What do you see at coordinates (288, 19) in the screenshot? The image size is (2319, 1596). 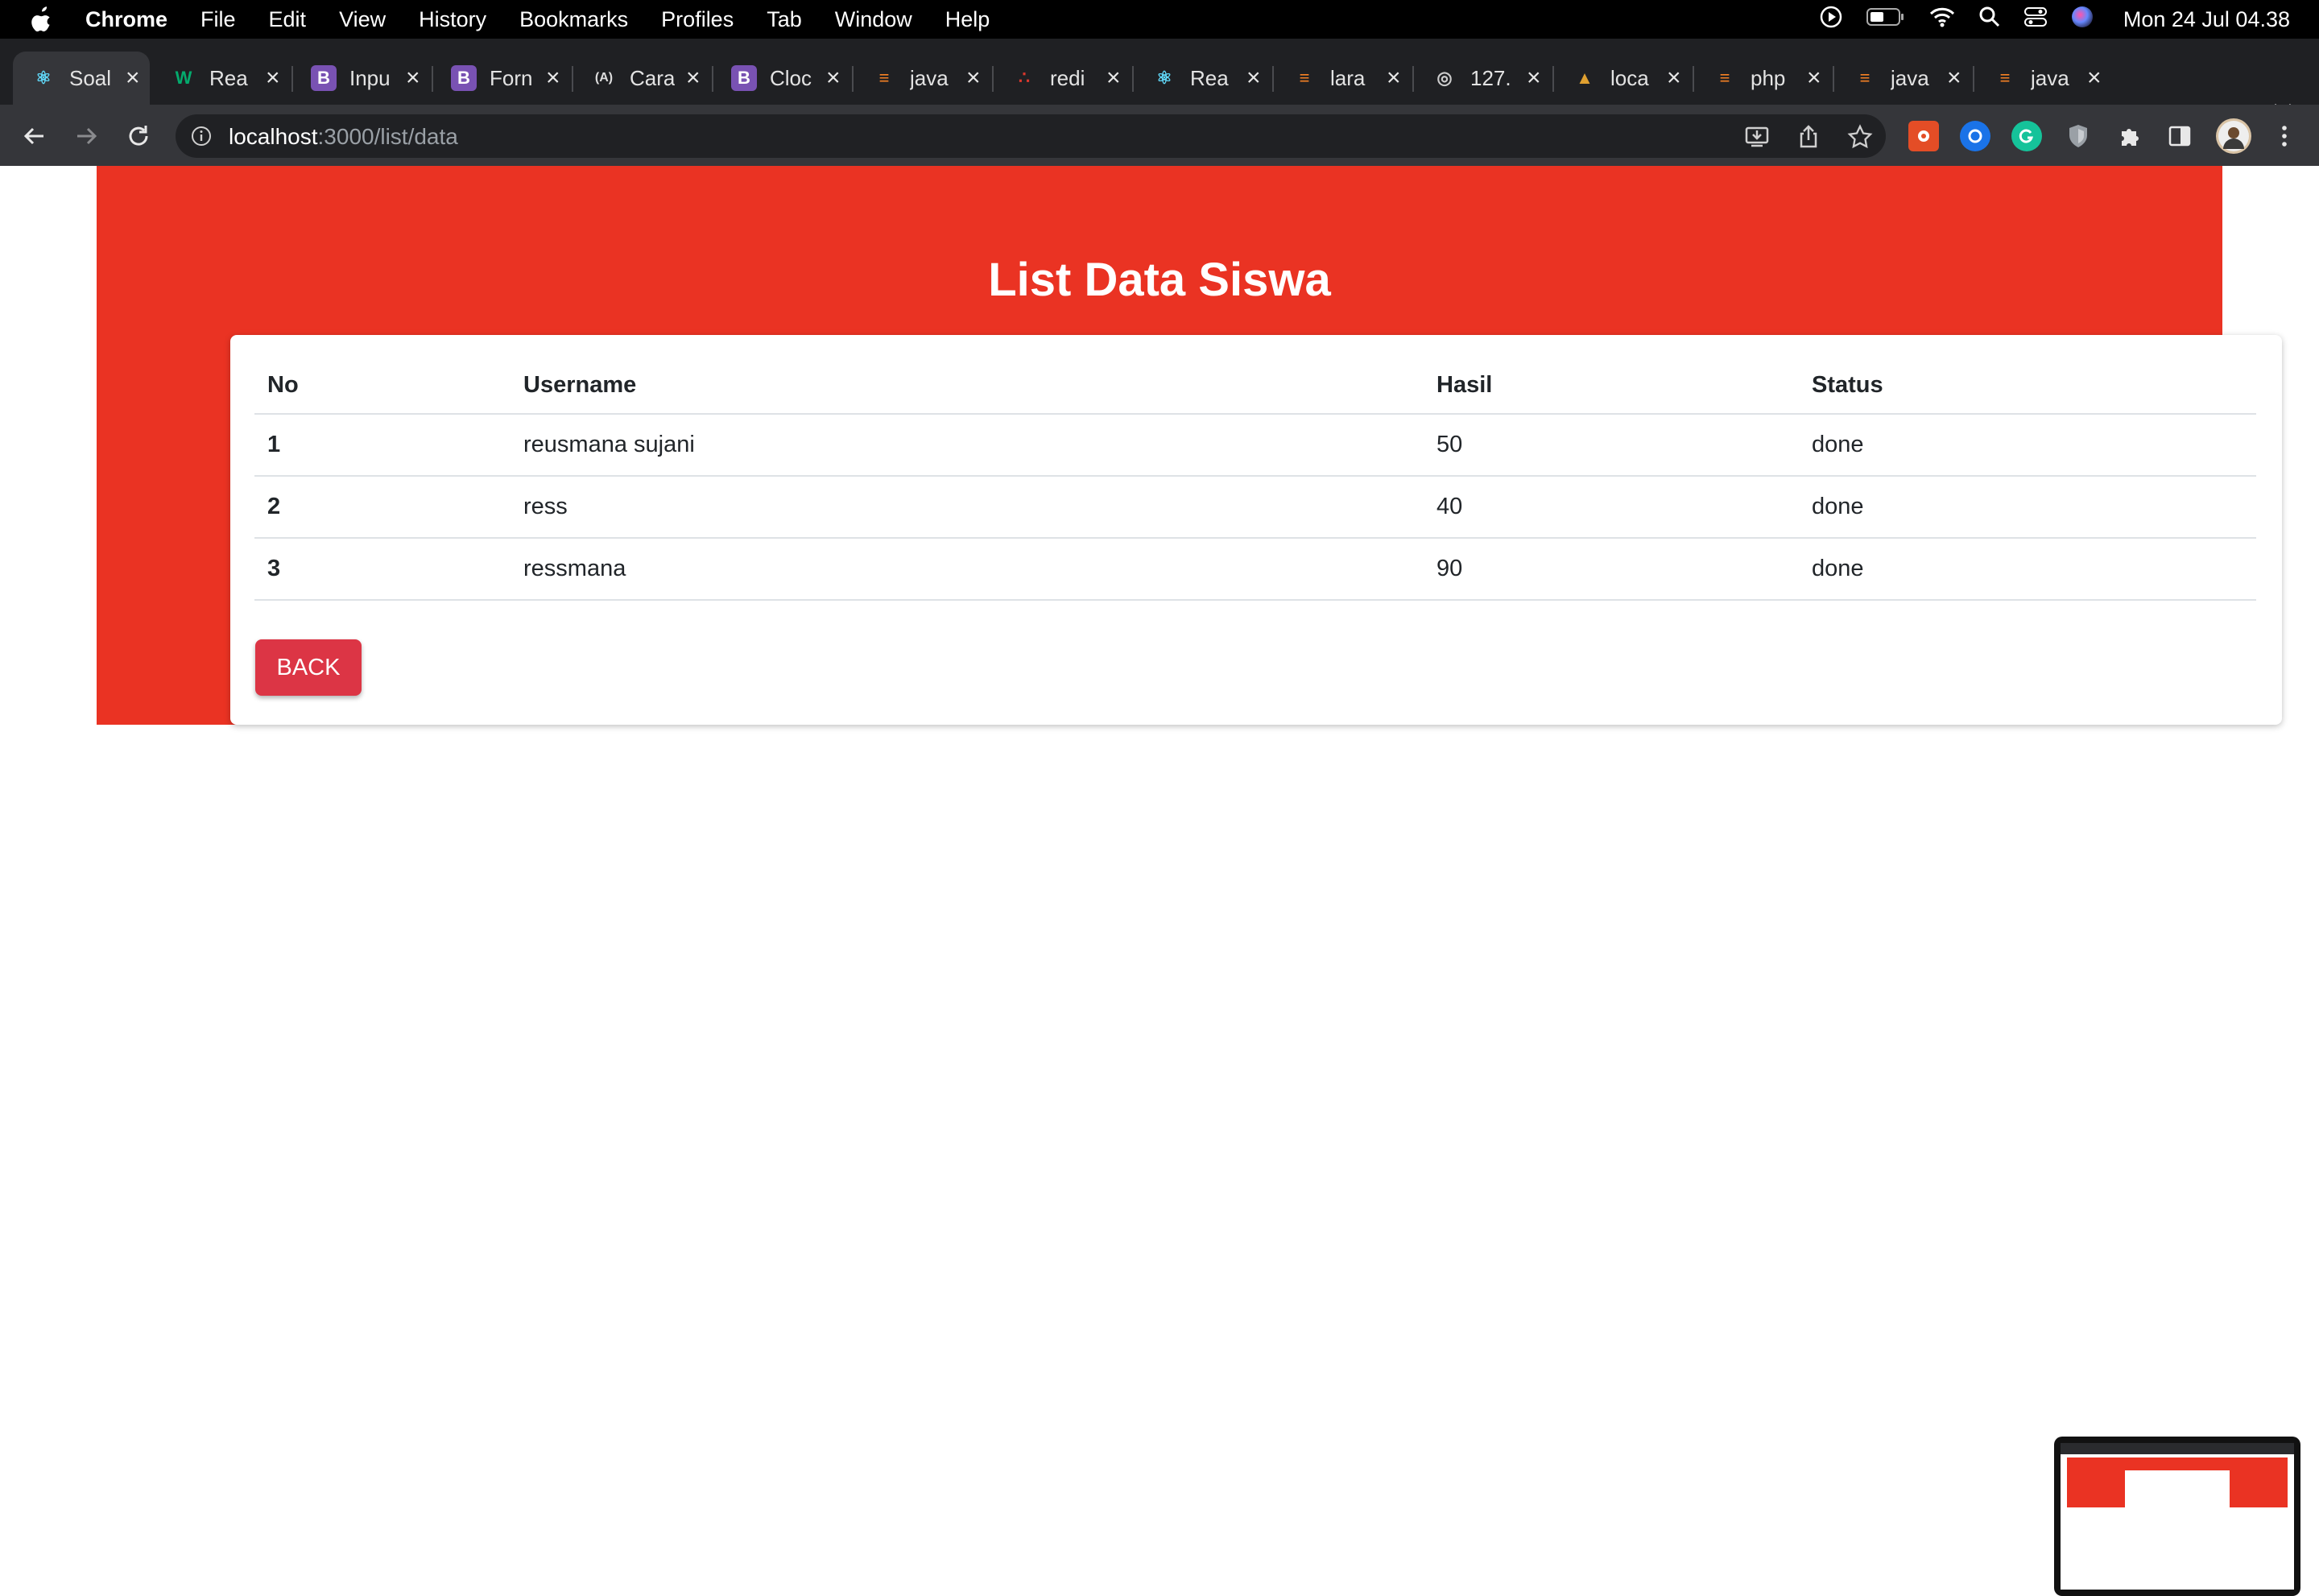 I see `menu-edit: Edit` at bounding box center [288, 19].